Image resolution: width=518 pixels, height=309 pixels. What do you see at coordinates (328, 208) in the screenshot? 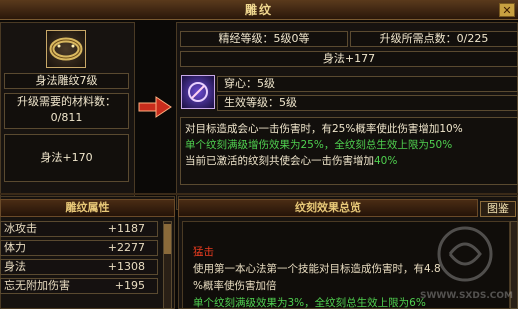
I see `overview-title: 纹刻效果总览` at bounding box center [328, 208].